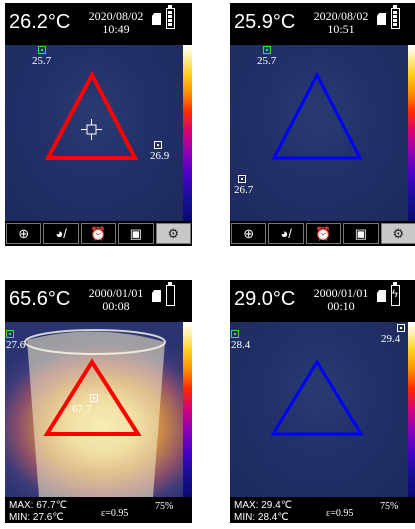 The image size is (415, 529). I want to click on datetime: 2000/01/01 00:08, so click(116, 300).